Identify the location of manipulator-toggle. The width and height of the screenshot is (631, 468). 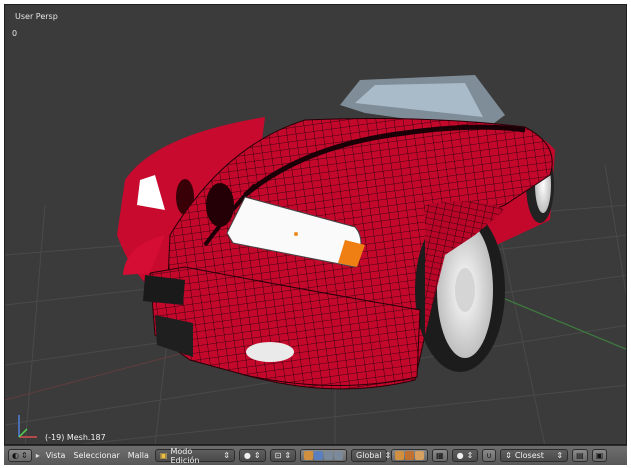
(324, 455).